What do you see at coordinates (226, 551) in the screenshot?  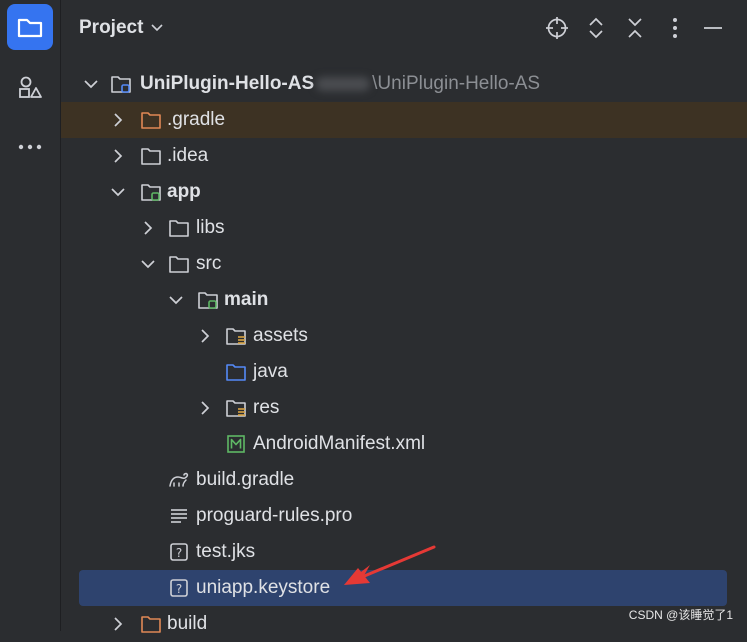 I see `tree-item-label: test.jks` at bounding box center [226, 551].